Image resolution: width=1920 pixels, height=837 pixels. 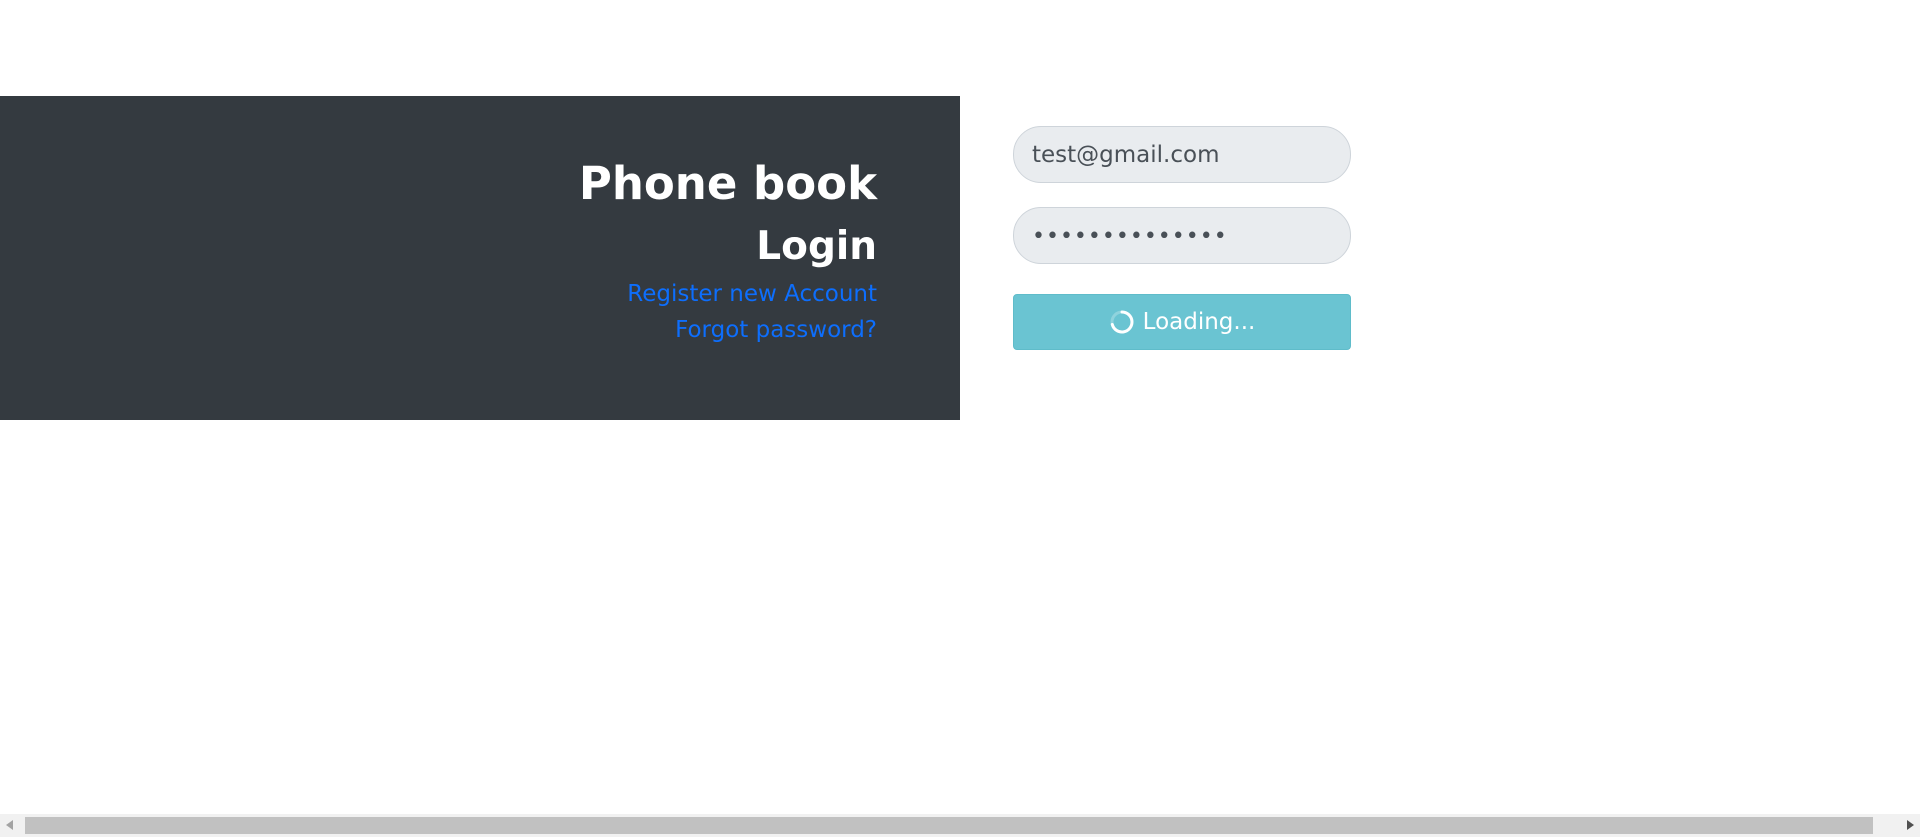 What do you see at coordinates (728, 330) in the screenshot?
I see `forgot-password-link: Forgot password?` at bounding box center [728, 330].